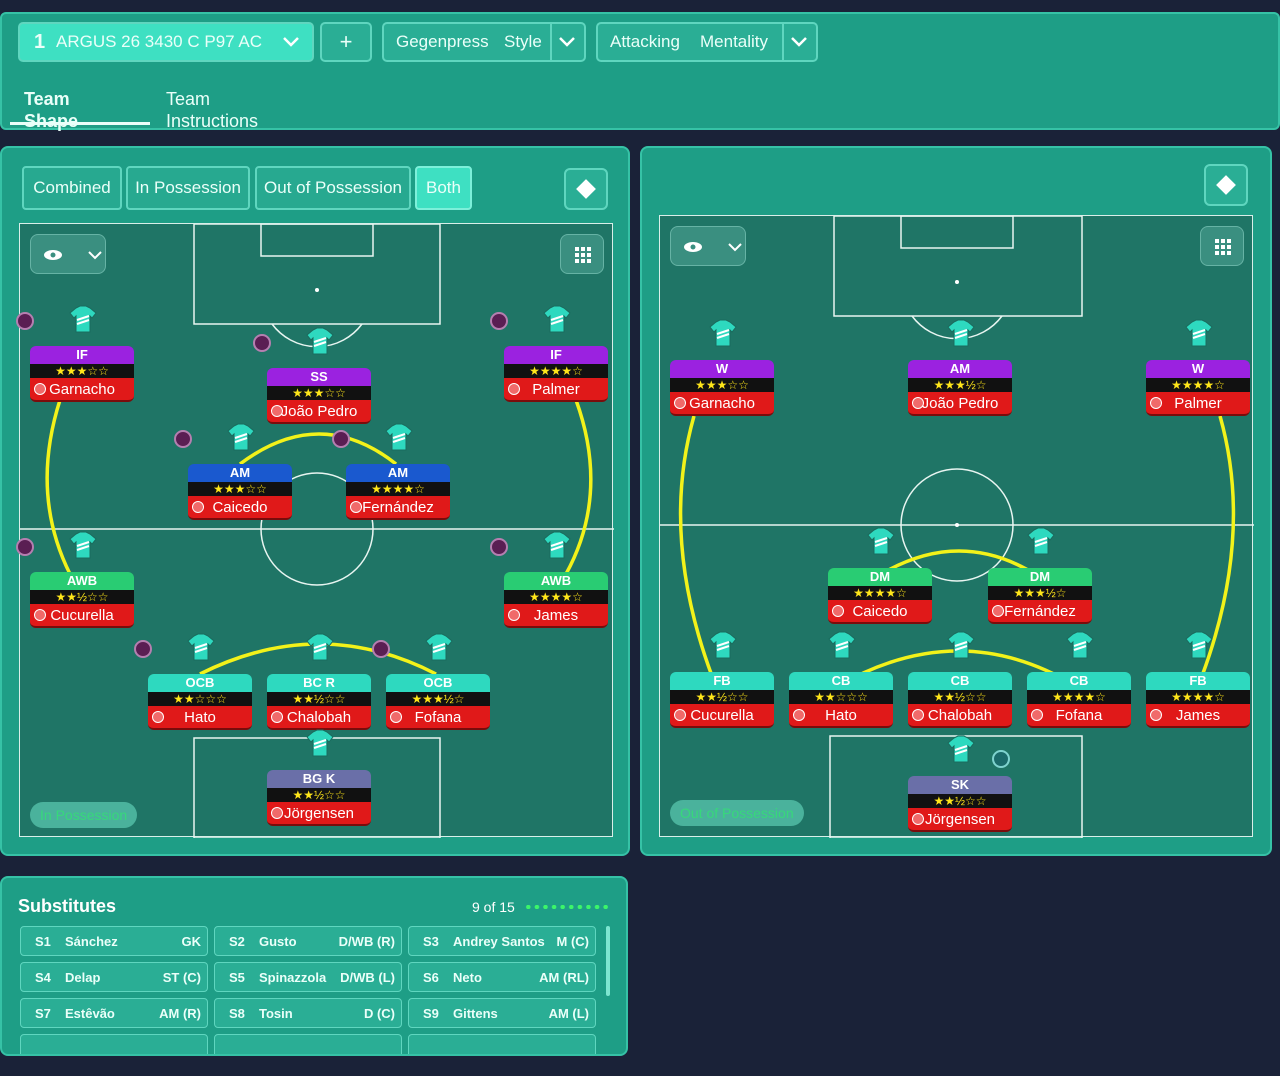  What do you see at coordinates (608, 961) in the screenshot?
I see `scrollbar` at bounding box center [608, 961].